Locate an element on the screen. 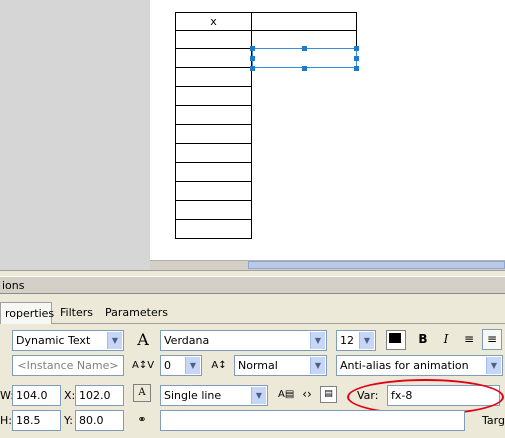  letter-spacing-value: 0 is located at coordinates (167, 365).